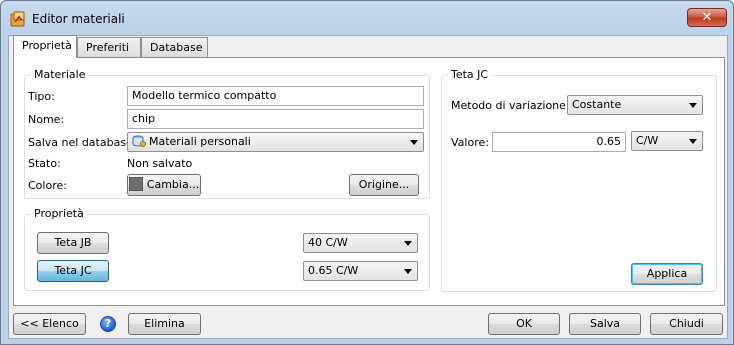 Image resolution: width=734 pixels, height=345 pixels. I want to click on valore-label: Valore:, so click(470, 142).